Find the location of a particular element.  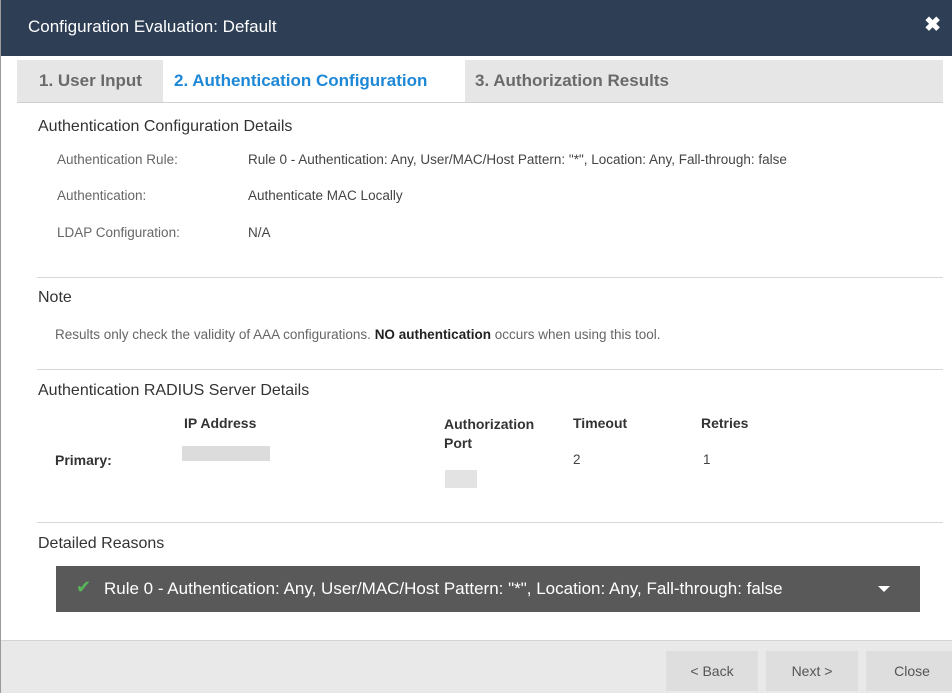

retries-column-header: Retries is located at coordinates (725, 423).